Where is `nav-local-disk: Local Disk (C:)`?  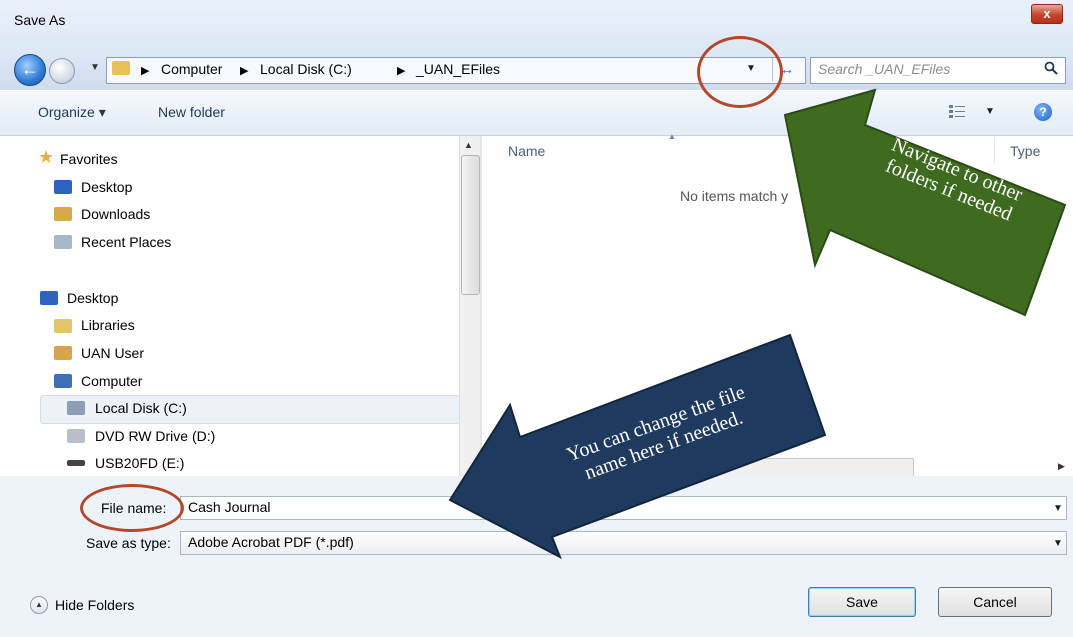 nav-local-disk: Local Disk (C:) is located at coordinates (141, 408).